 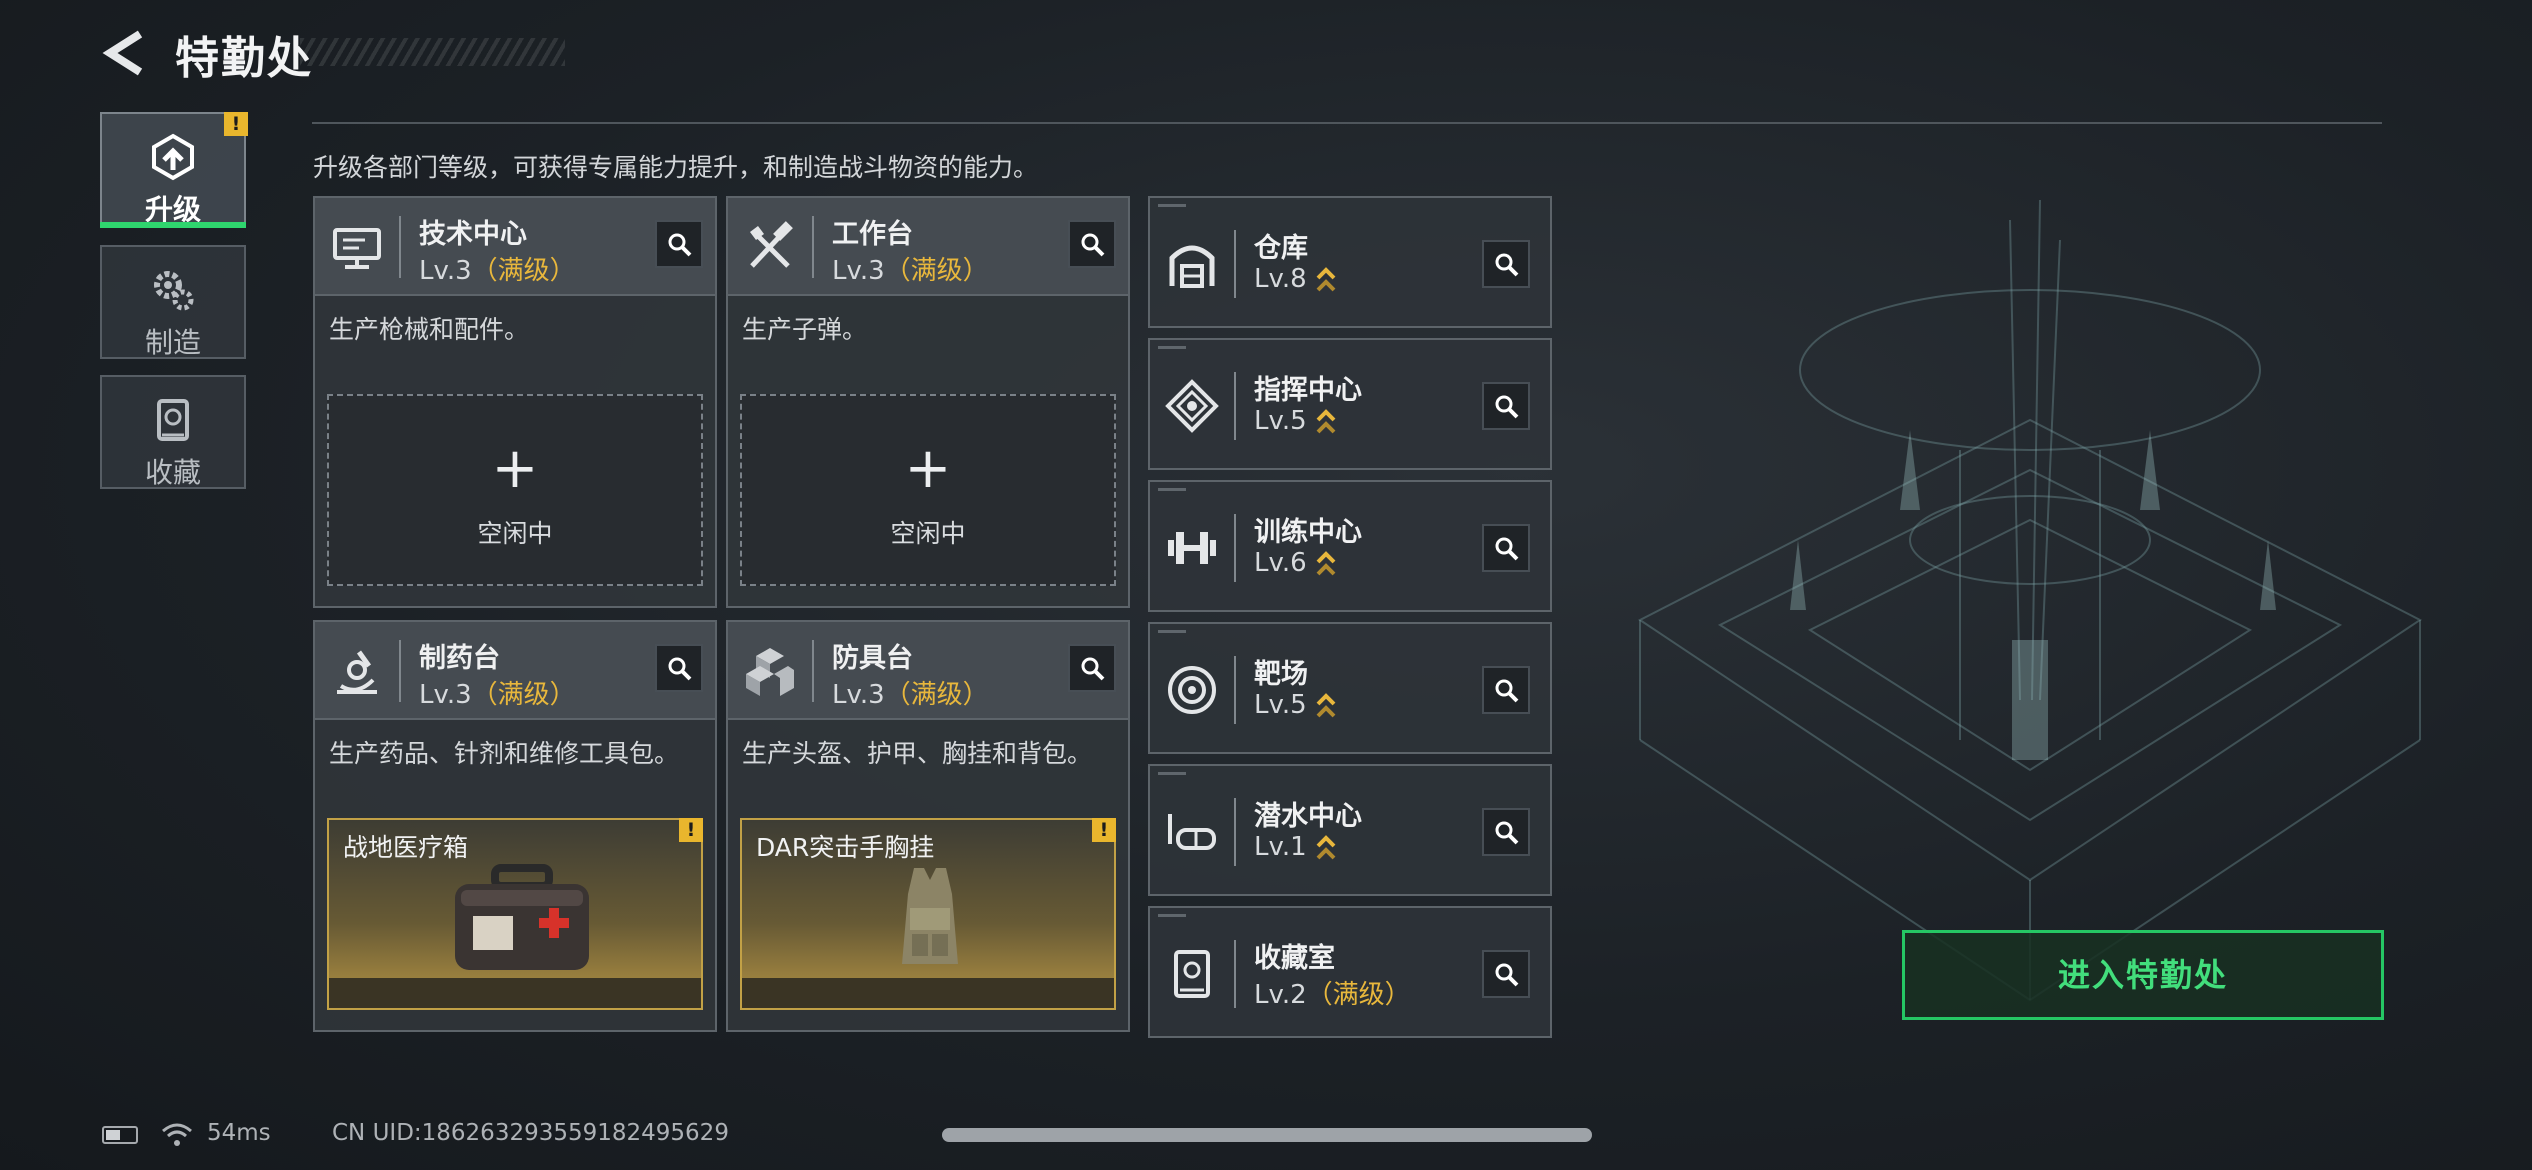 I want to click on dept-card-pharmacy: 制药台 Lv.3（满级） 生产药品、针剂和维修工具包。 战地医疗箱 !, so click(x=515, y=826).